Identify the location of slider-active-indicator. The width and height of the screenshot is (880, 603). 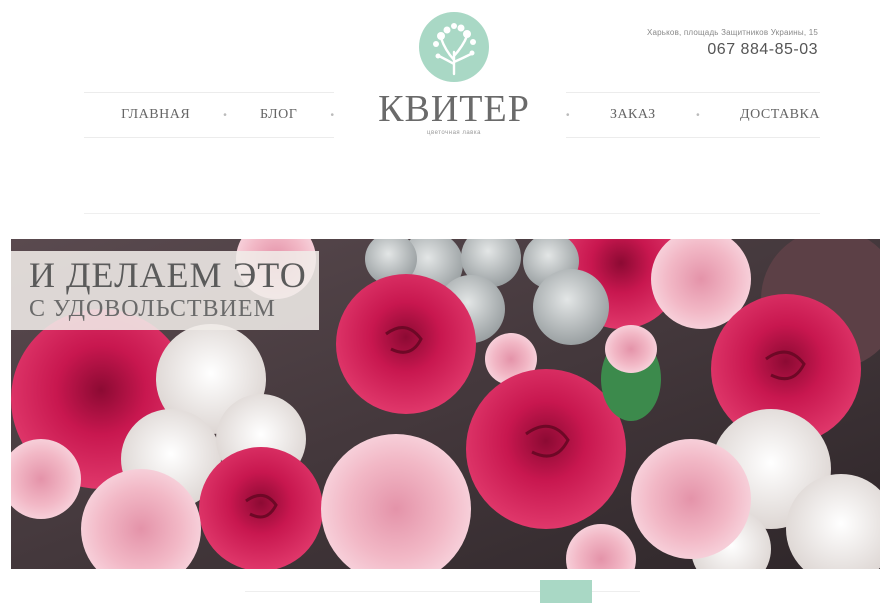
(566, 591).